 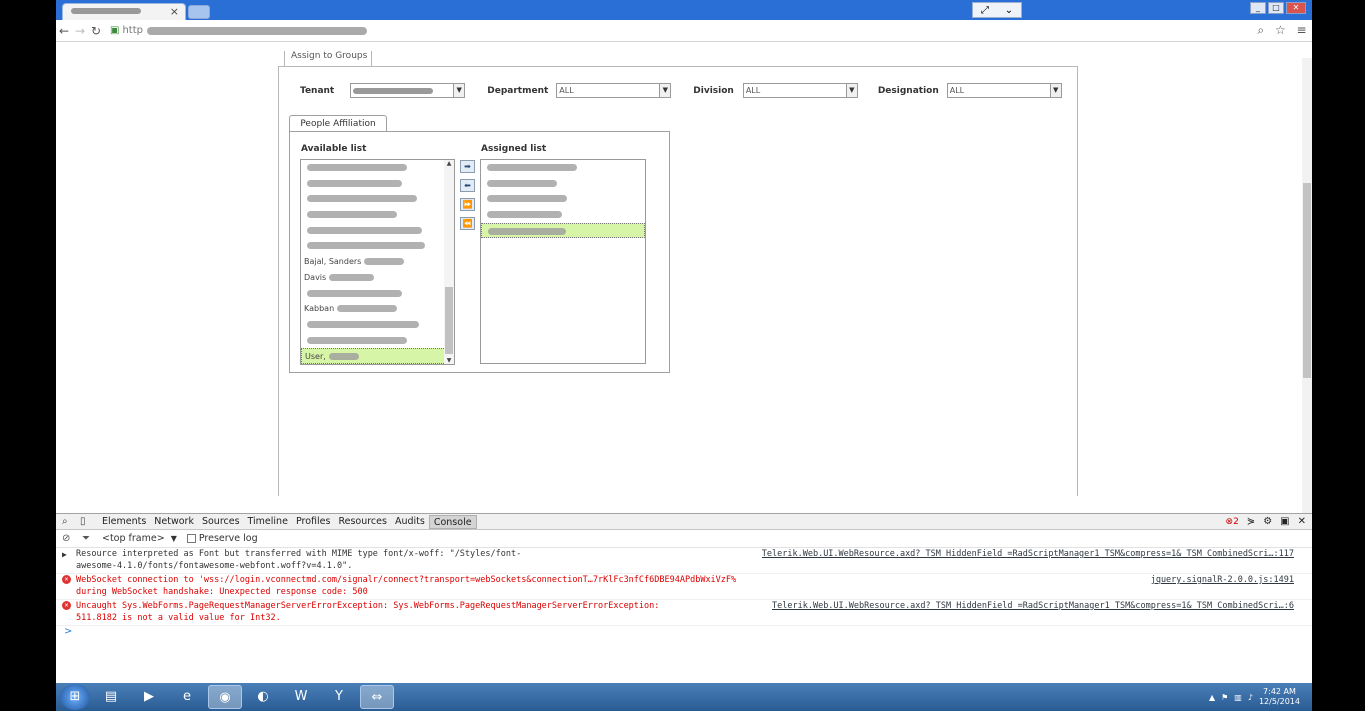 I want to click on list-item: Davis, so click(x=377, y=278).